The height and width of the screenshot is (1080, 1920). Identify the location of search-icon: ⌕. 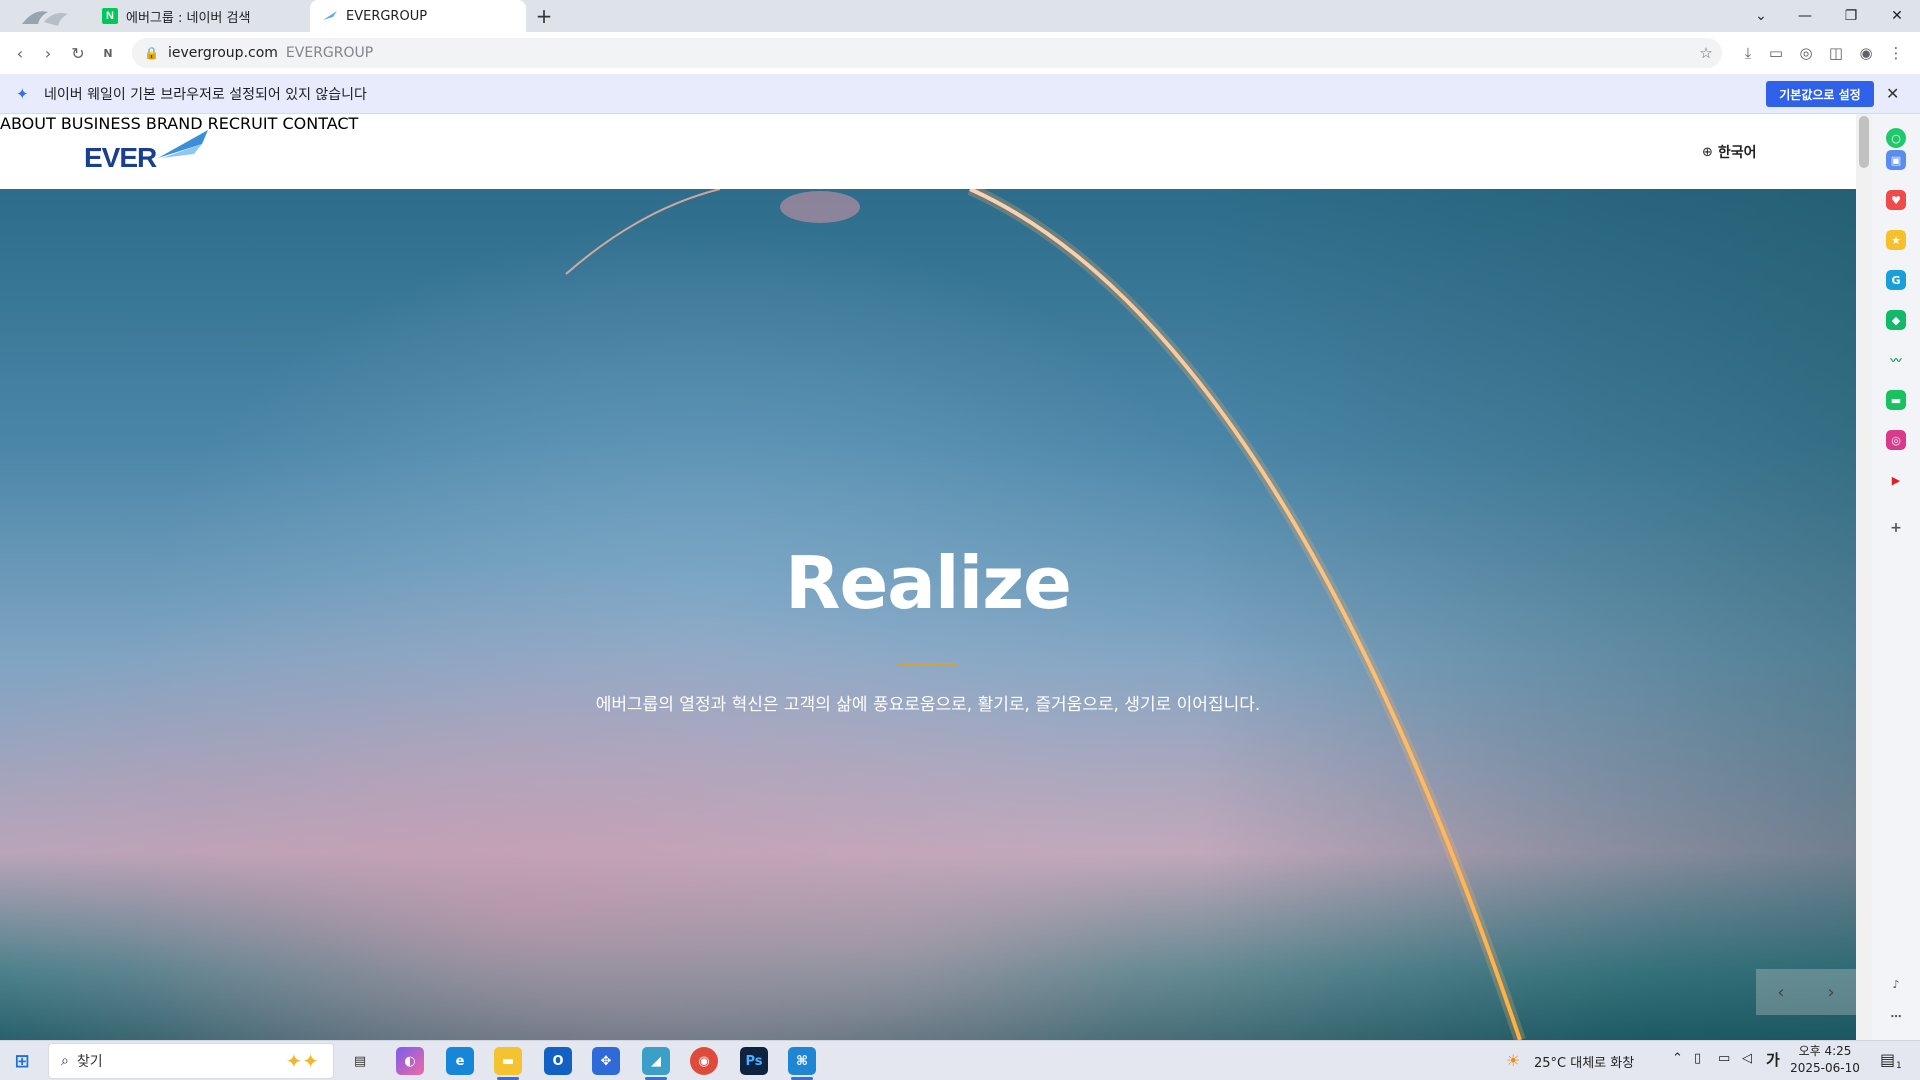
(65, 1061).